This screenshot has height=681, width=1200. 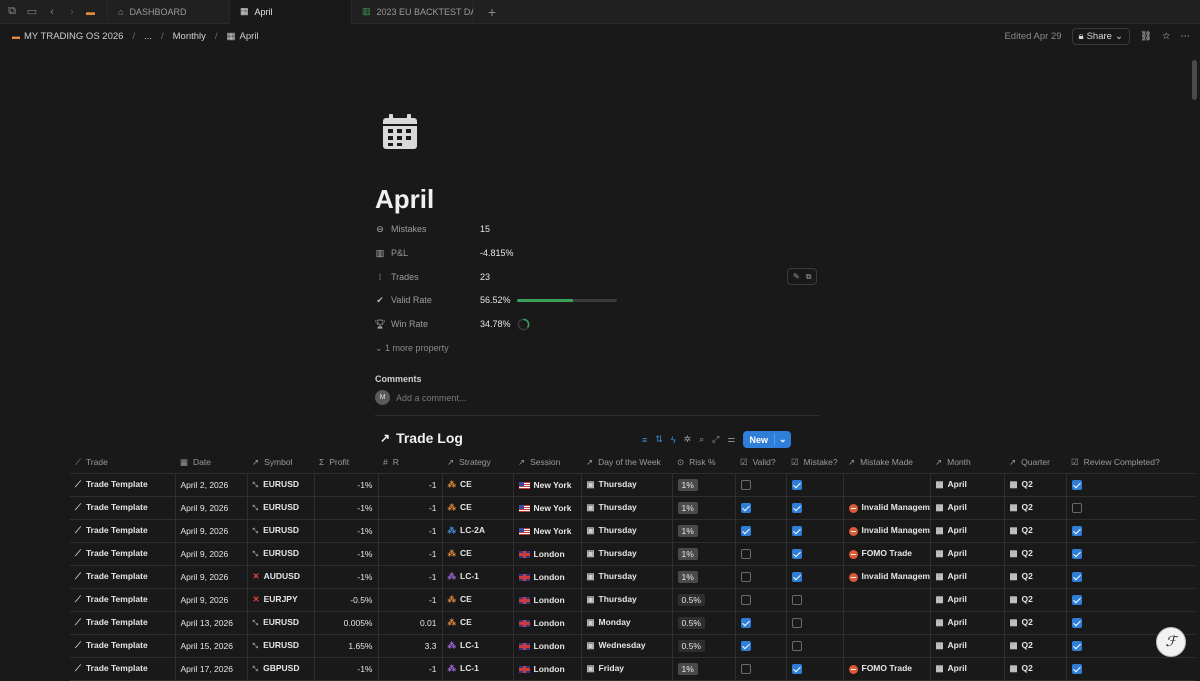 What do you see at coordinates (478, 531) in the screenshot?
I see `strategy-cell: ⁂ LC-2A` at bounding box center [478, 531].